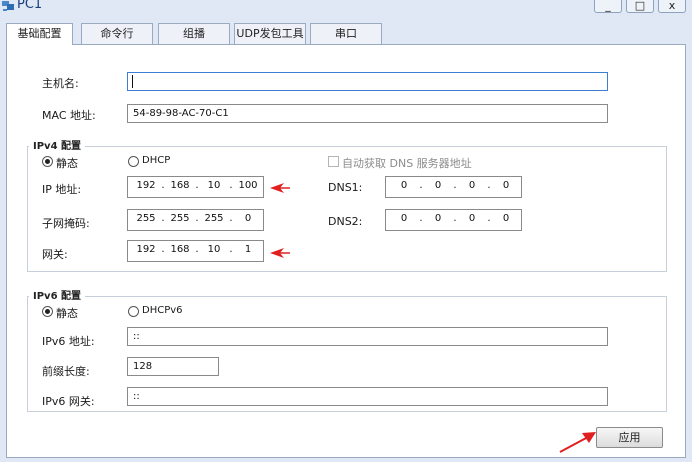 The width and height of the screenshot is (692, 462). What do you see at coordinates (67, 313) in the screenshot?
I see `ipv6-static-label: 静态` at bounding box center [67, 313].